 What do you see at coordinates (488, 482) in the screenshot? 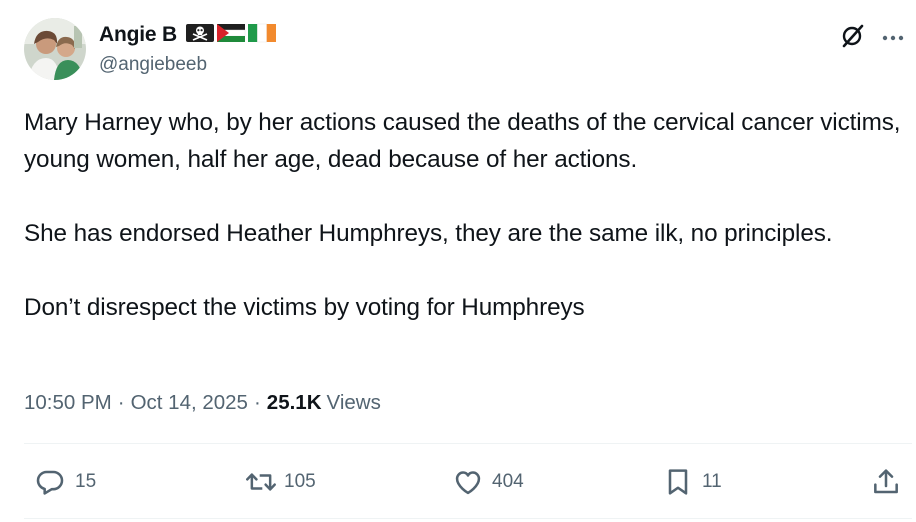
I see `like-button: 404` at bounding box center [488, 482].